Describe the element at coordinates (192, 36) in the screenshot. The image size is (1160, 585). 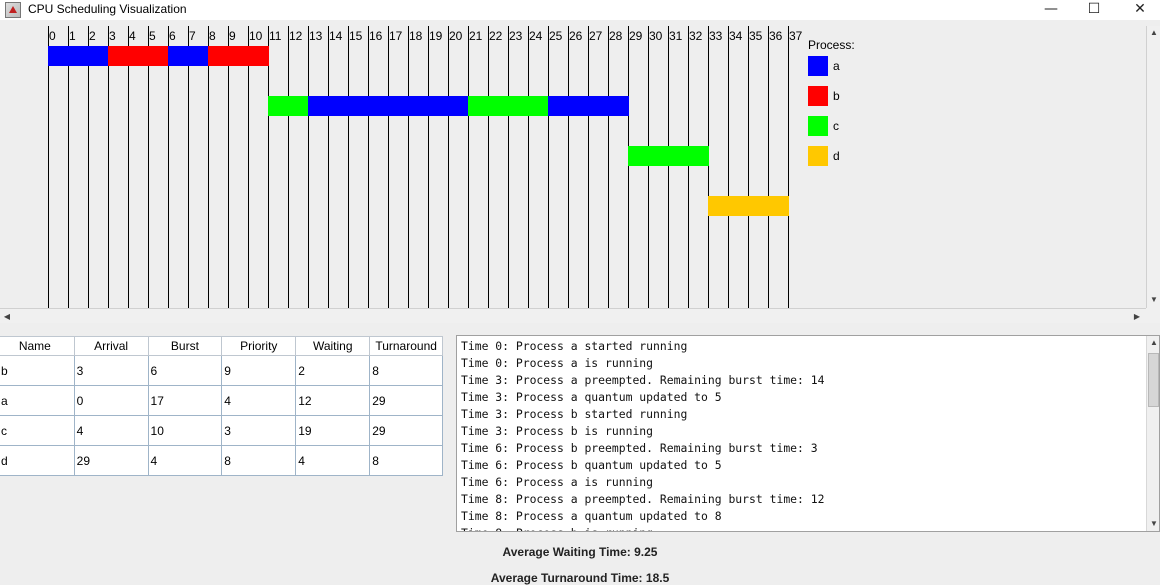
I see `time-tick-label: 7` at that location.